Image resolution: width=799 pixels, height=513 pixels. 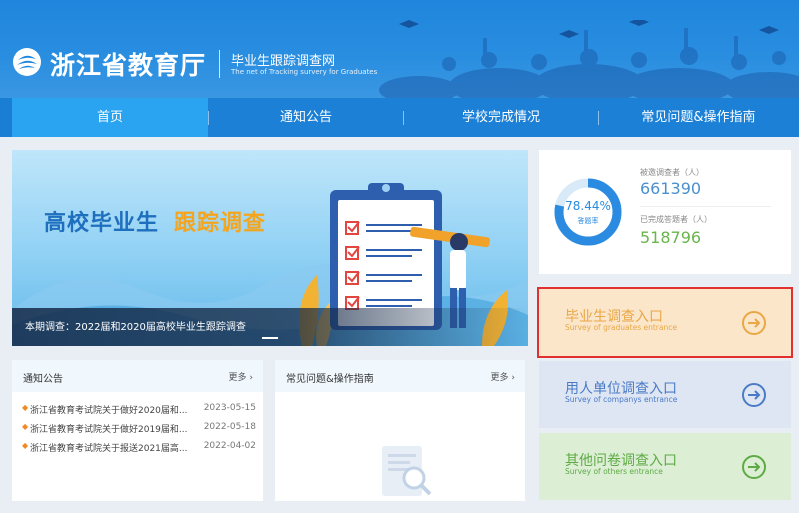 I want to click on banner-title-highlight: 跟踪调查, so click(x=220, y=223).